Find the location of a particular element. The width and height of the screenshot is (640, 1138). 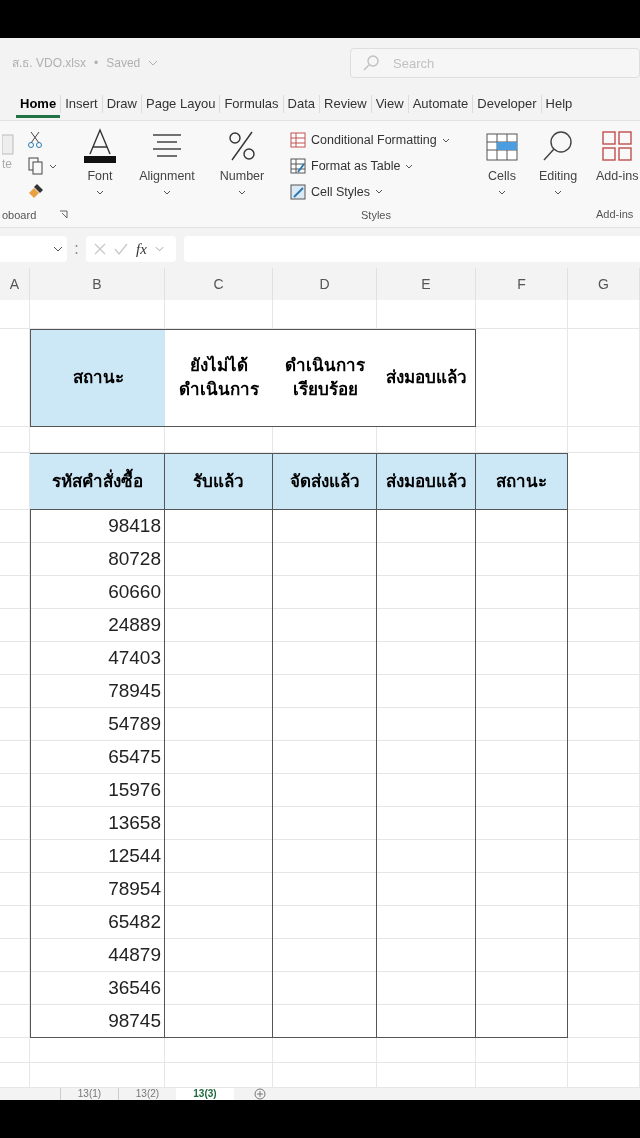

paste-label: te is located at coordinates (7, 164).